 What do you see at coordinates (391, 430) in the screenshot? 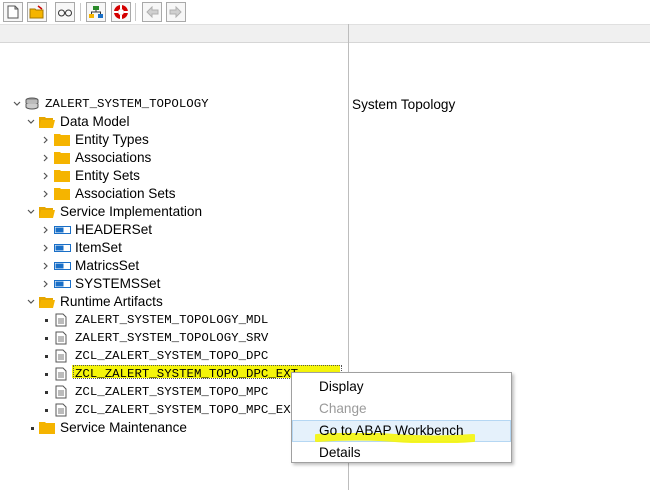
I see `menu-item-label: Go to ABAP Workbench` at bounding box center [391, 430].